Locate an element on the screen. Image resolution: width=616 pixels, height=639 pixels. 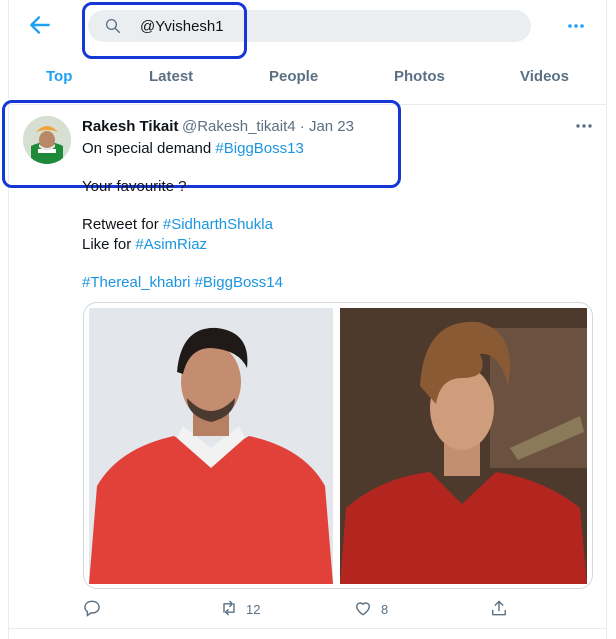
more-icon is located at coordinates (576, 26).